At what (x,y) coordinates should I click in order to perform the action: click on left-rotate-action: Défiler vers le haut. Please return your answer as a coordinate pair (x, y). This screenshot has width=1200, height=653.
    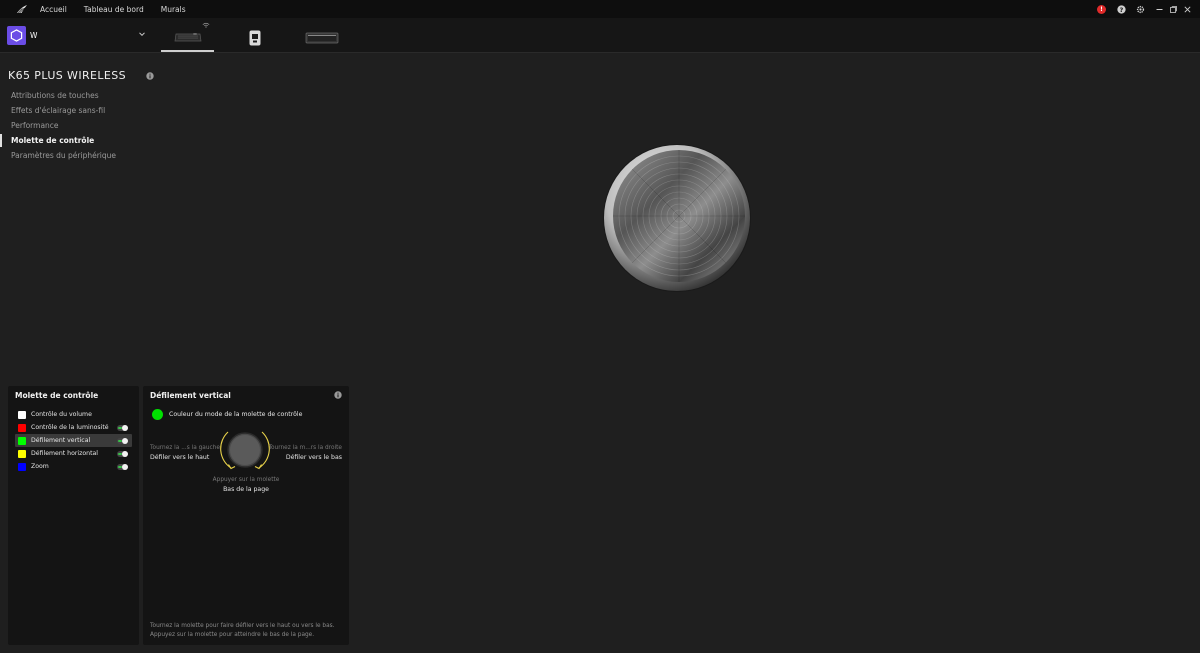
    Looking at the image, I should click on (179, 457).